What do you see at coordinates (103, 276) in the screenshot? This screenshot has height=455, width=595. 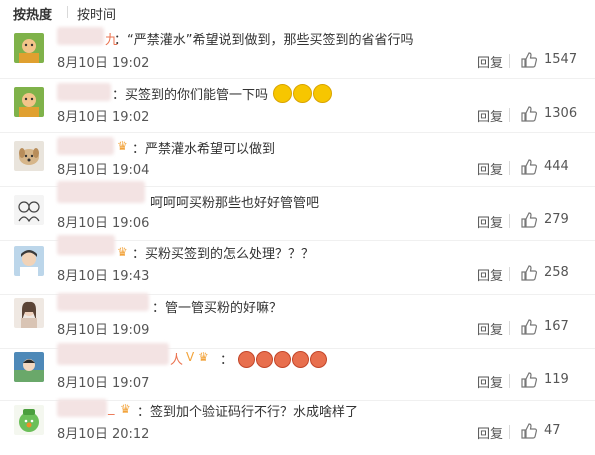 I see `comment-time: 8月10日 19:43` at bounding box center [103, 276].